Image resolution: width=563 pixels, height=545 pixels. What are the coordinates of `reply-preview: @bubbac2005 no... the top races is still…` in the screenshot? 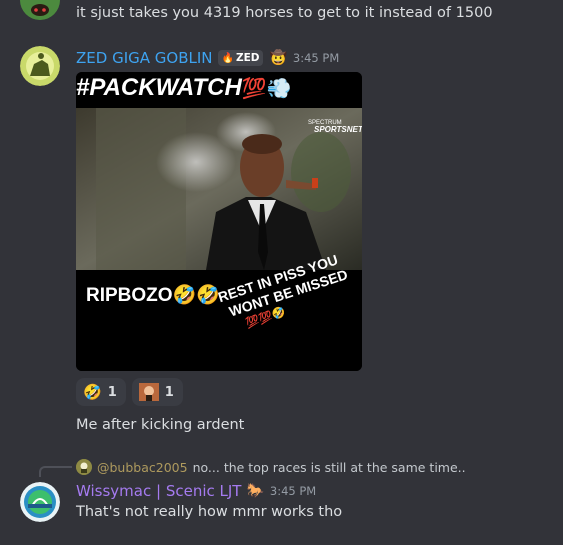 It's located at (271, 467).